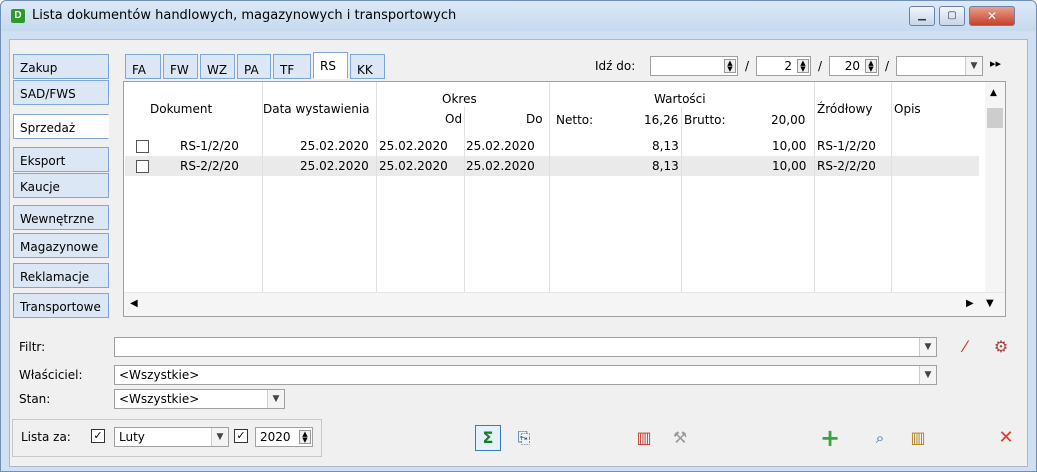  Describe the element at coordinates (524, 438) in the screenshot. I see `export-icon: ⎘` at that location.